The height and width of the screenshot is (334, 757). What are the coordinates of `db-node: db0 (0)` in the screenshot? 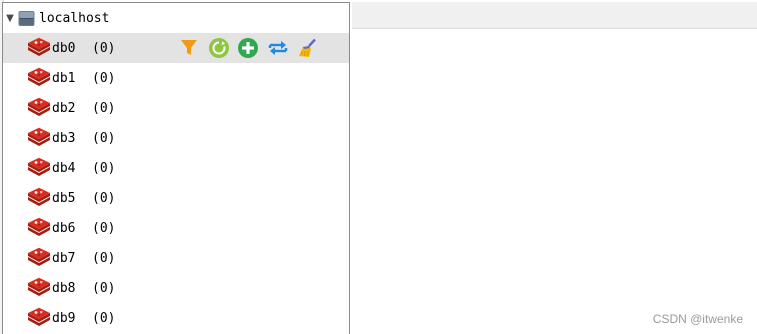 It's located at (176, 48).